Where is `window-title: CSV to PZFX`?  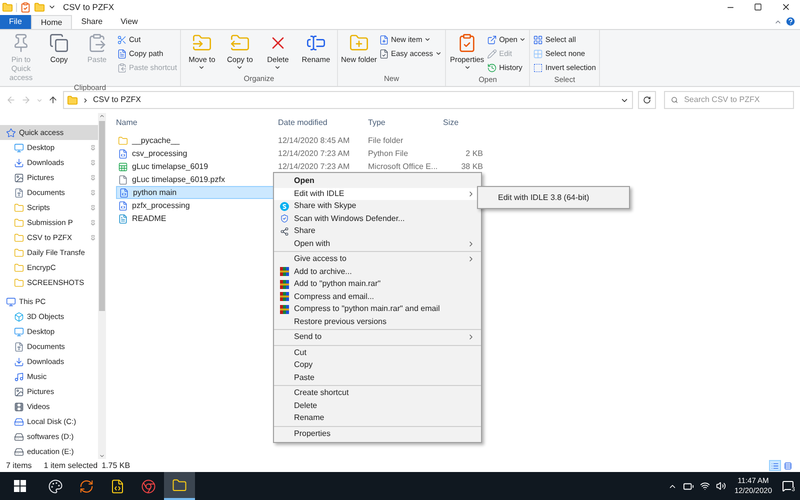
window-title: CSV to PZFX is located at coordinates (88, 7).